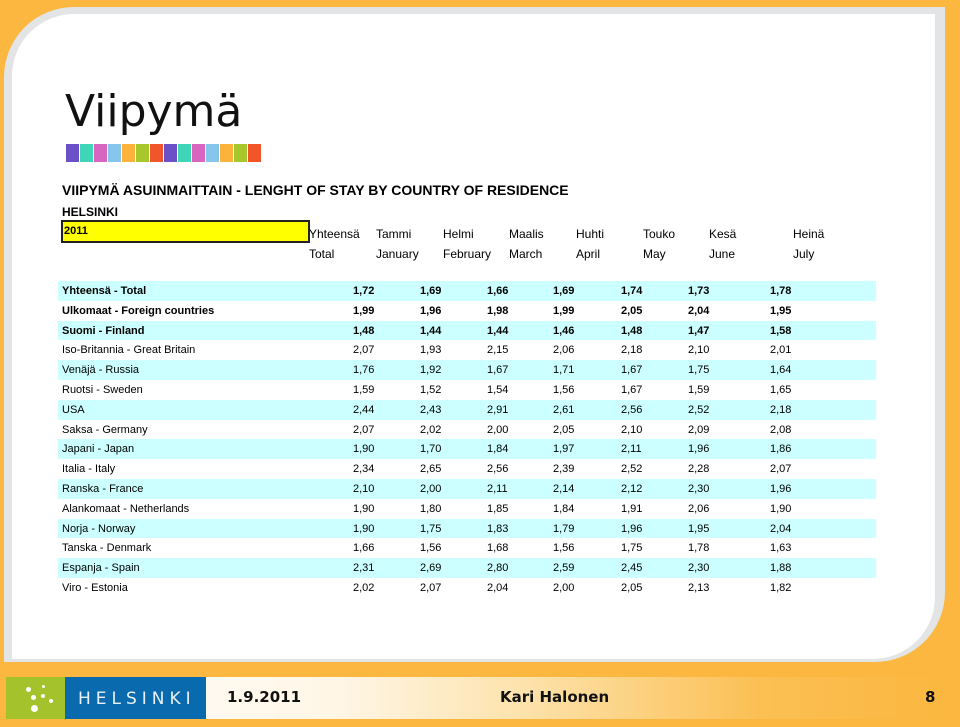  What do you see at coordinates (90, 212) in the screenshot?
I see `city-label: HELSINKI` at bounding box center [90, 212].